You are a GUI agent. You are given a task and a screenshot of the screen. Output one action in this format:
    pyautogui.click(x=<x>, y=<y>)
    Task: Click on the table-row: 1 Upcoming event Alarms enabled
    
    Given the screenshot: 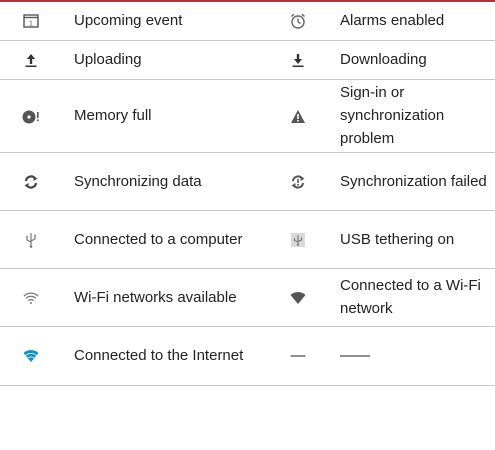 What is the action you would take?
    pyautogui.click(x=247, y=21)
    